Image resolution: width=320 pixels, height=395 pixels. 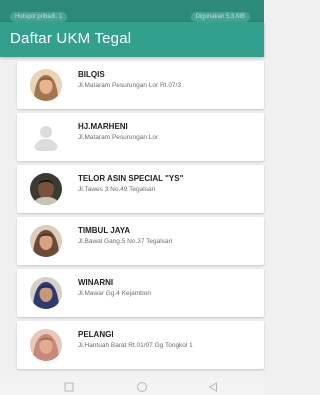 What do you see at coordinates (39, 17) in the screenshot?
I see `hotspot-indicator: Hotspot pribadi: 1` at bounding box center [39, 17].